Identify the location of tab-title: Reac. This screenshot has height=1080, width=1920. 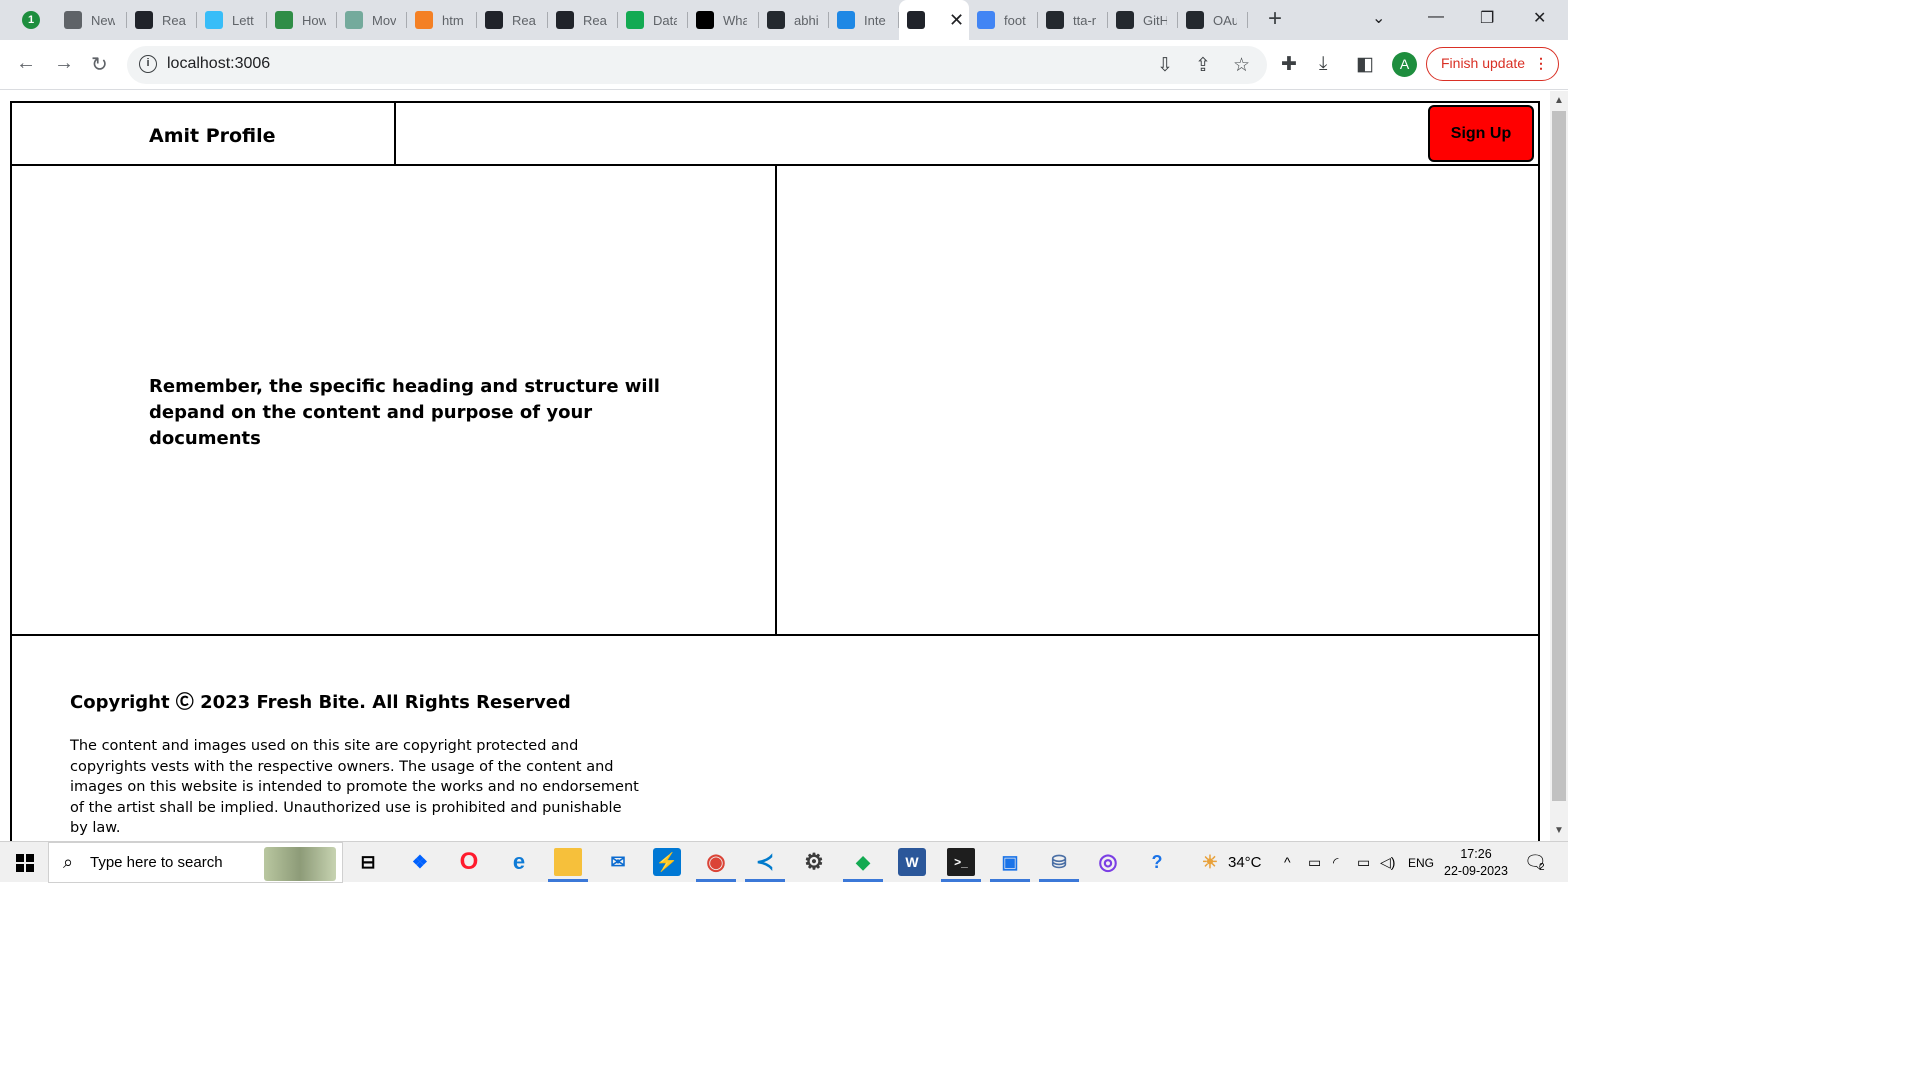
(174, 20).